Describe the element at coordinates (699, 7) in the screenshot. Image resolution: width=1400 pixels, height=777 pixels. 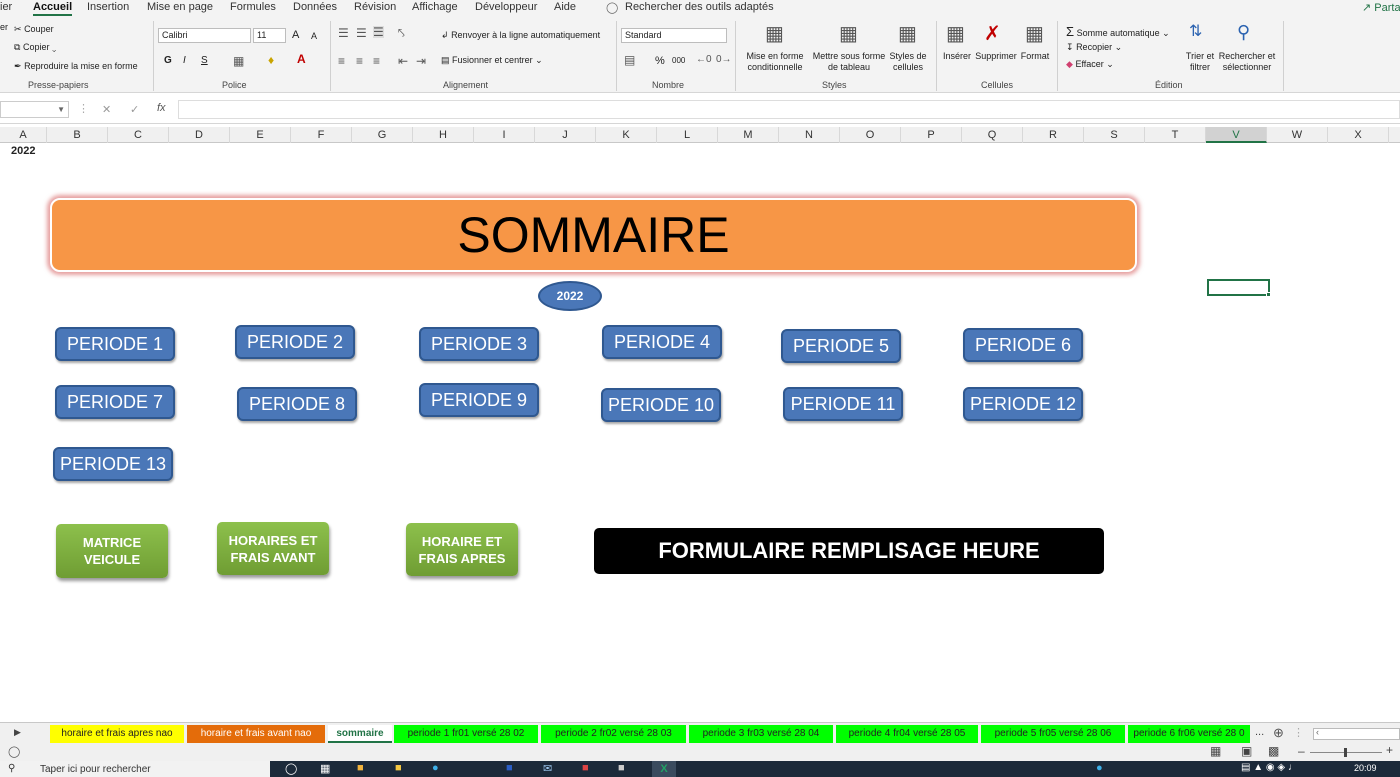
I see `search-tools-input: Rechercher des outils adaptés` at that location.